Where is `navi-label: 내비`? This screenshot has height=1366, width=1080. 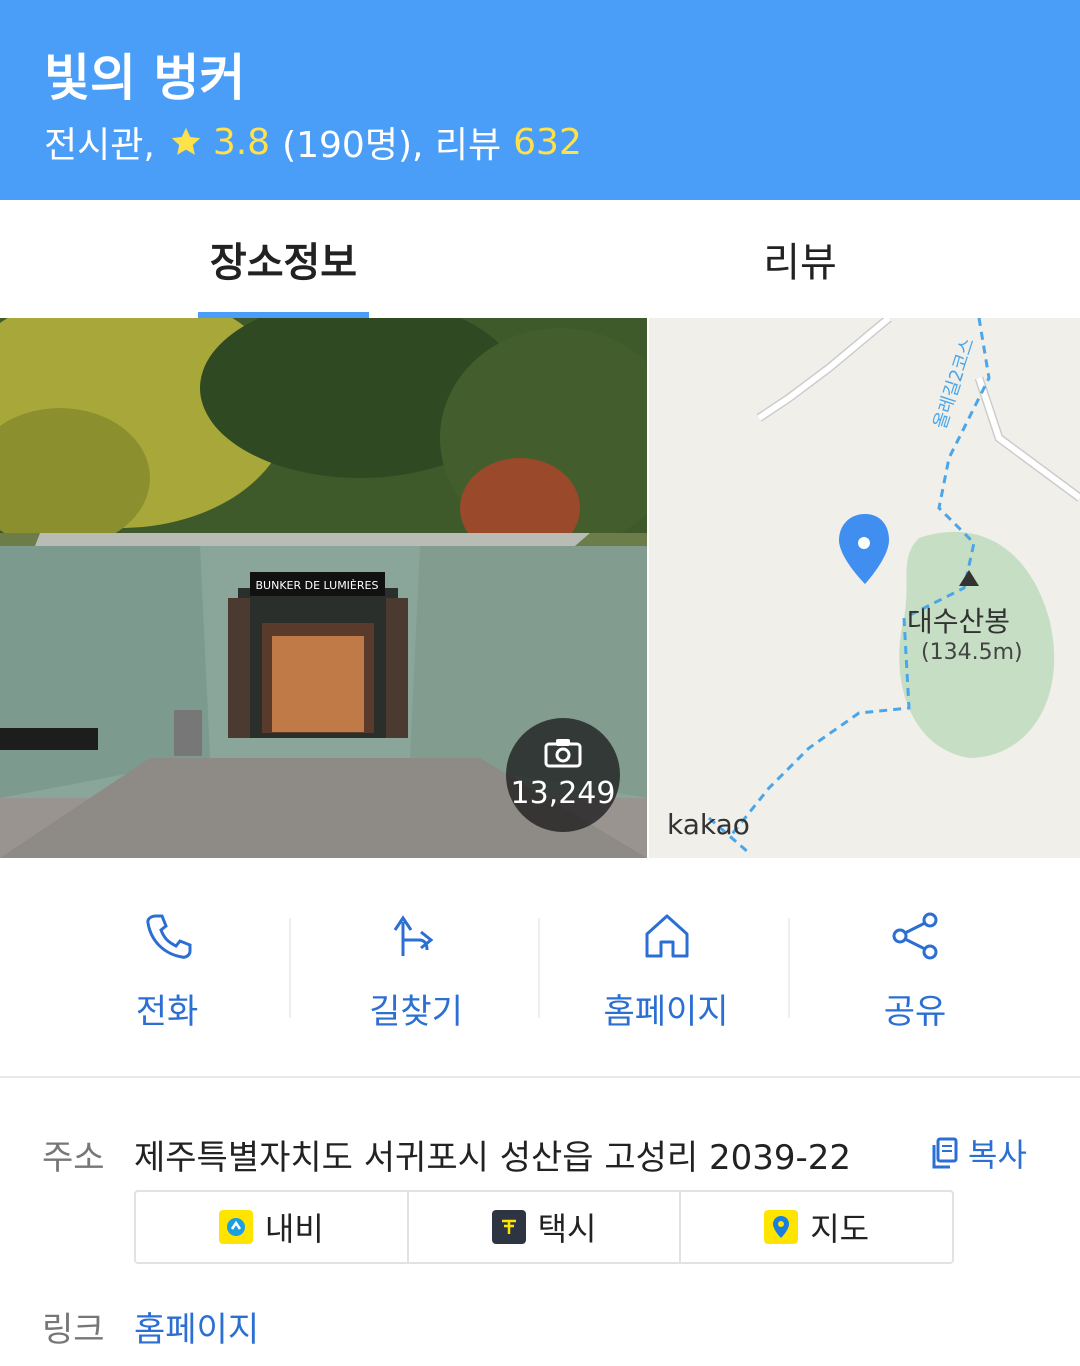
navi-label: 내비 is located at coordinates (294, 1229).